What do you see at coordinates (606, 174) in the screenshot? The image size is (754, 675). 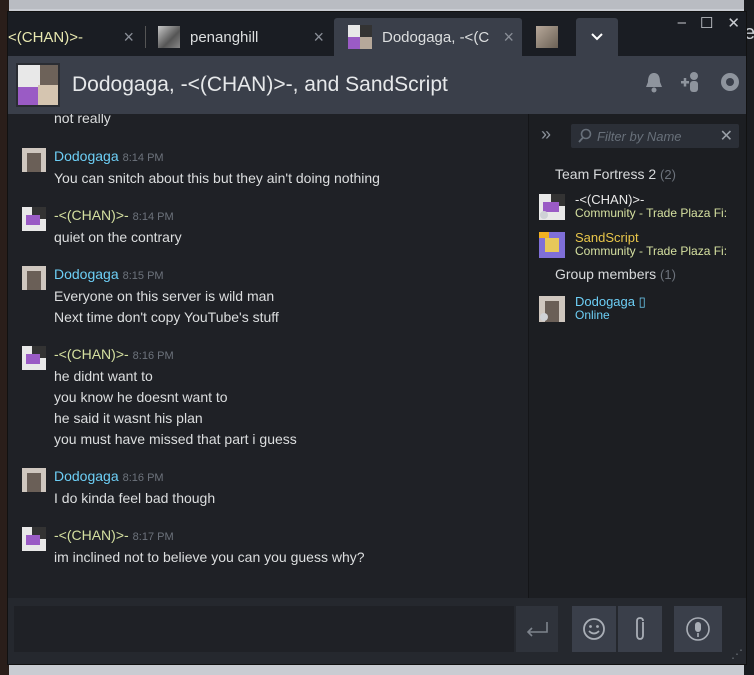 I see `section-title: Team Fortress 2` at bounding box center [606, 174].